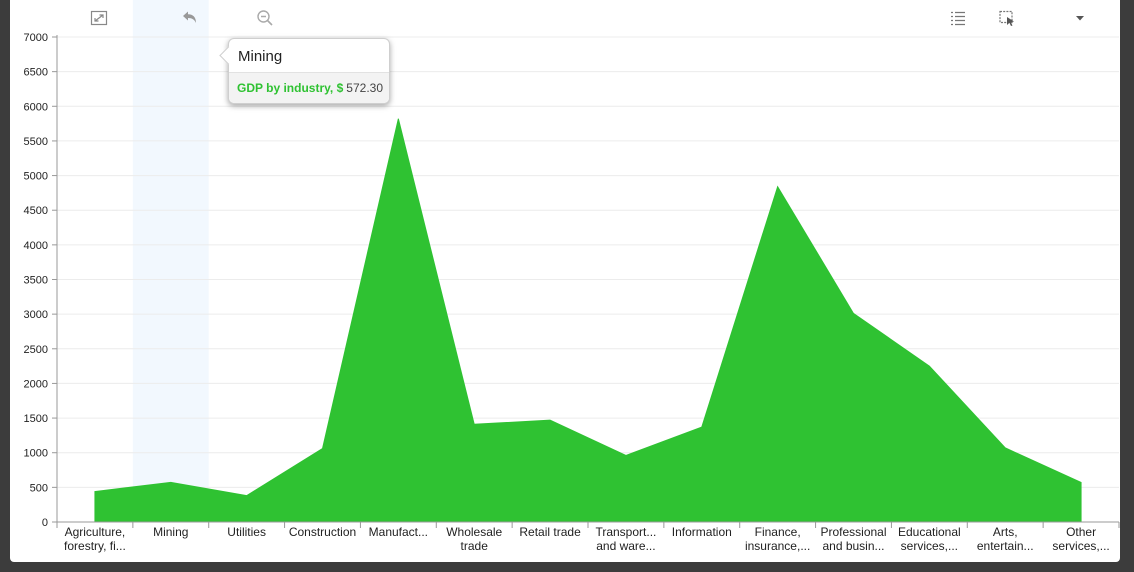 The image size is (1134, 572). I want to click on fullscreen-button, so click(99, 18).